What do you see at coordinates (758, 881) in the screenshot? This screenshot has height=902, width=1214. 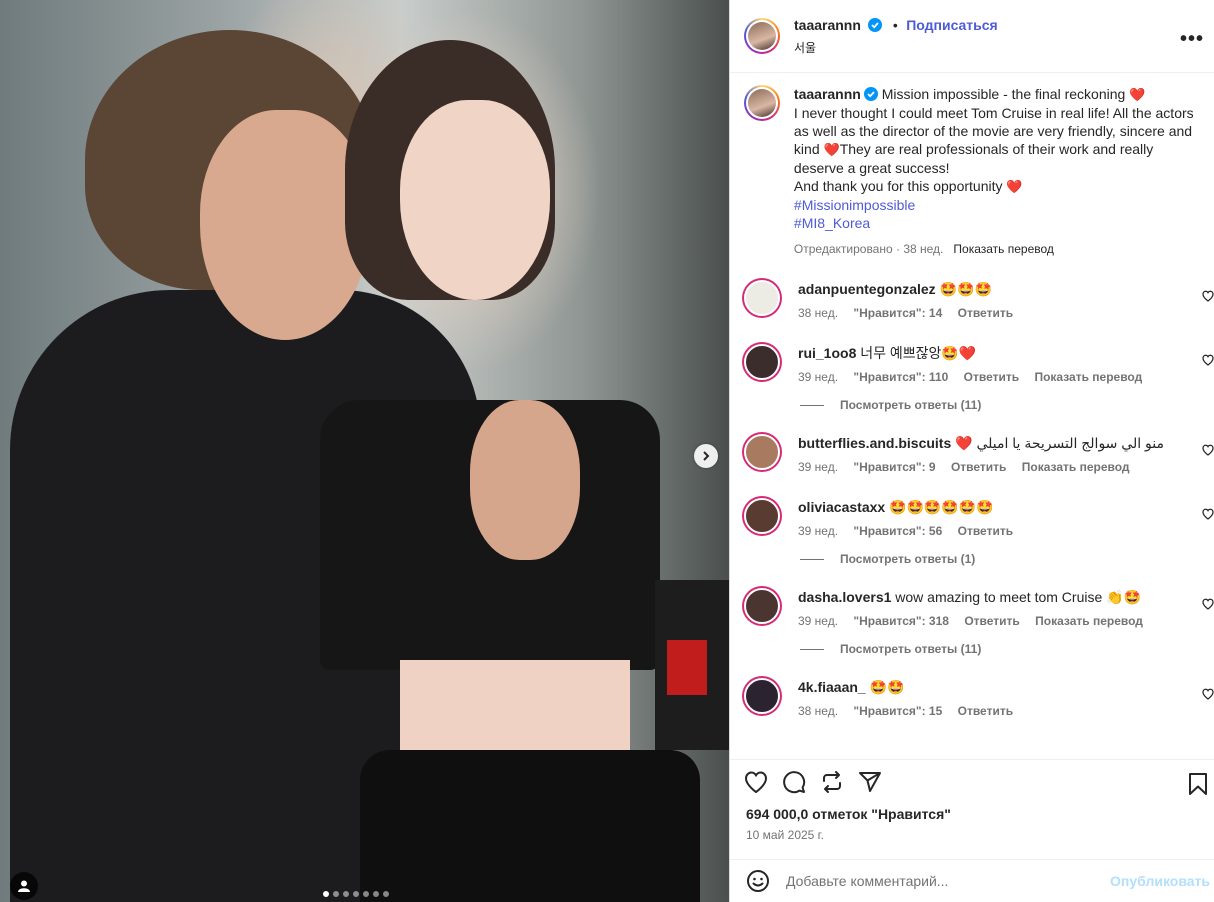 I see `emoji-icon` at bounding box center [758, 881].